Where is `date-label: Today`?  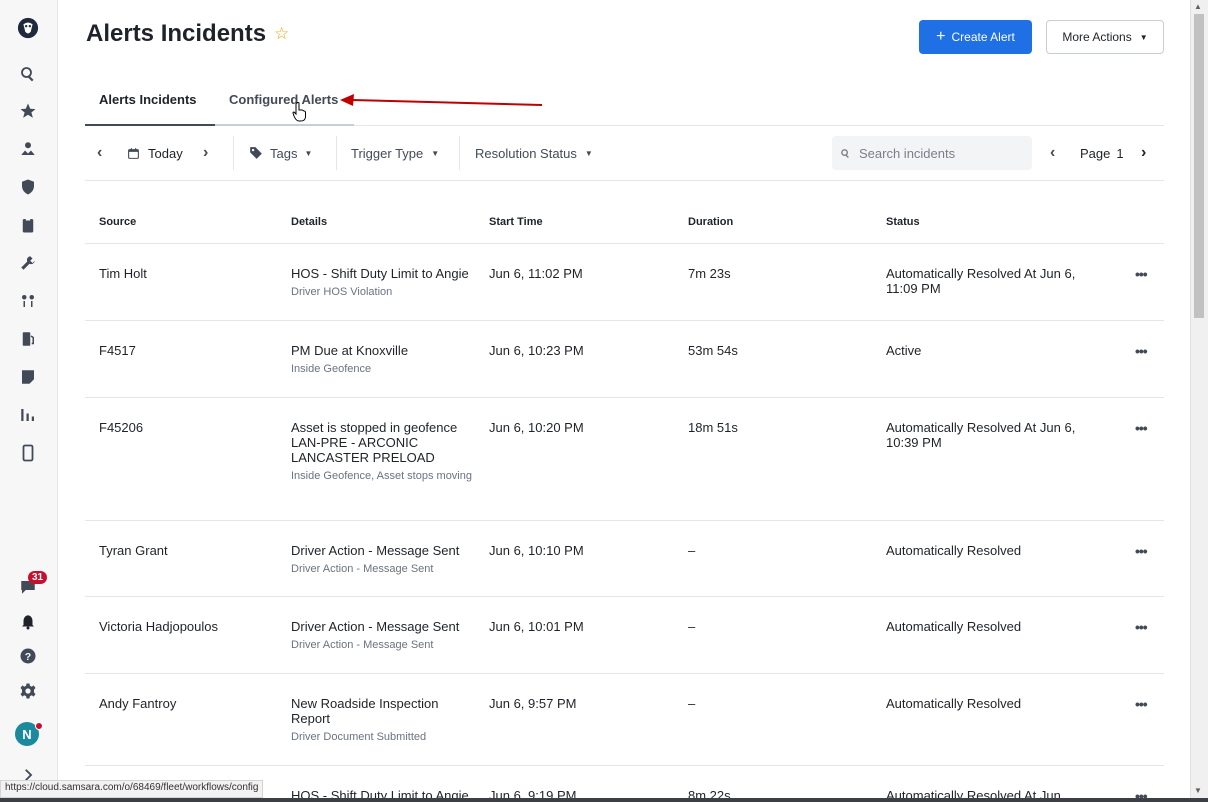
date-label: Today is located at coordinates (165, 153).